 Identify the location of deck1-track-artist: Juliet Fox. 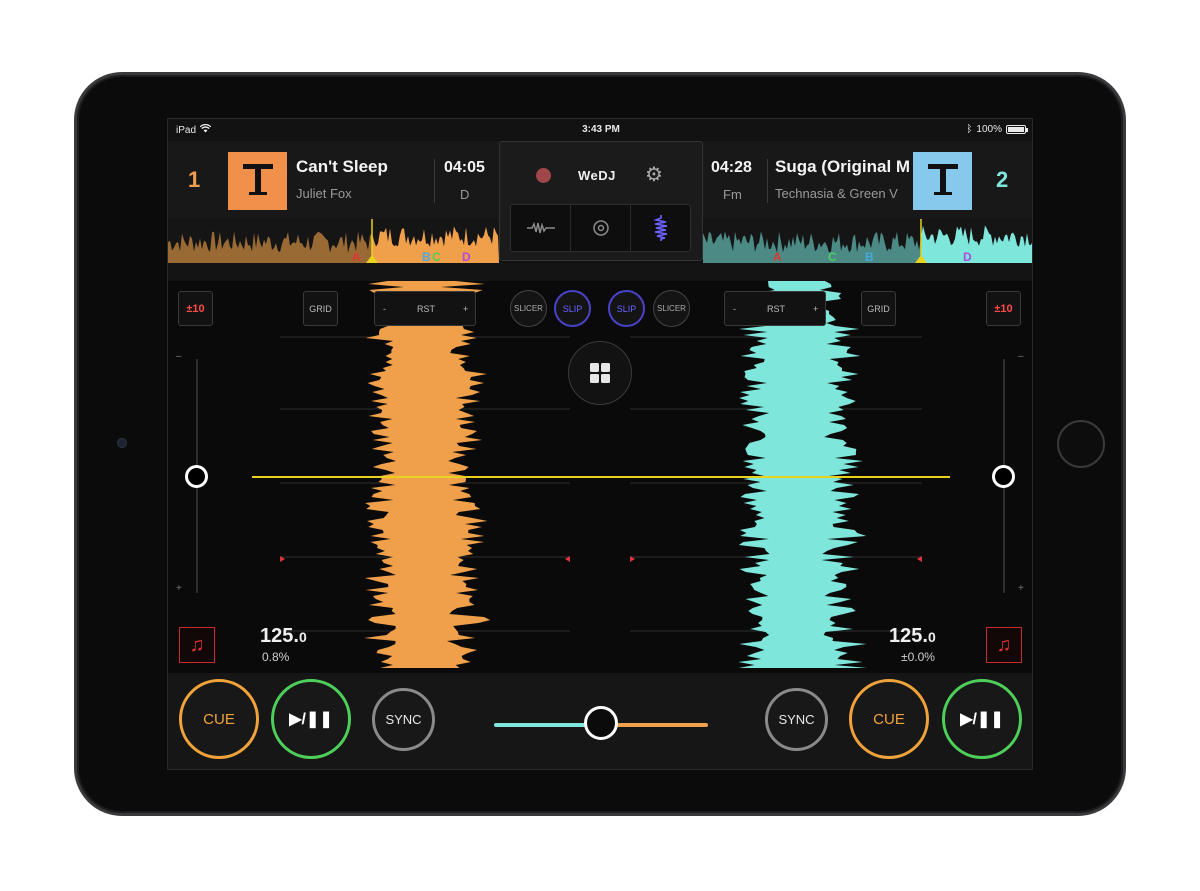
(324, 193).